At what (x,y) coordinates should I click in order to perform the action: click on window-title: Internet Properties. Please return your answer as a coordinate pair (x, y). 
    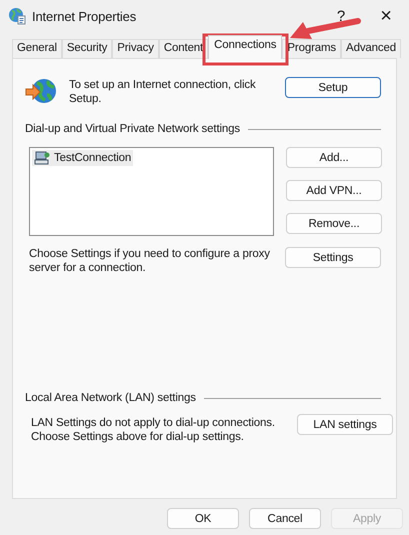
    Looking at the image, I should click on (85, 16).